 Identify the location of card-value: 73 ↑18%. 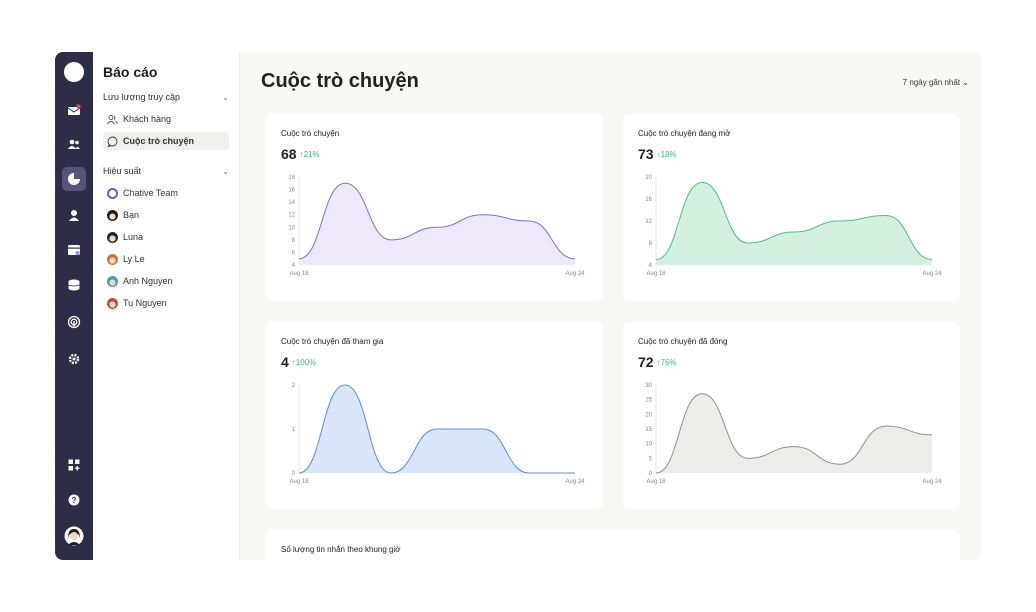
(657, 154).